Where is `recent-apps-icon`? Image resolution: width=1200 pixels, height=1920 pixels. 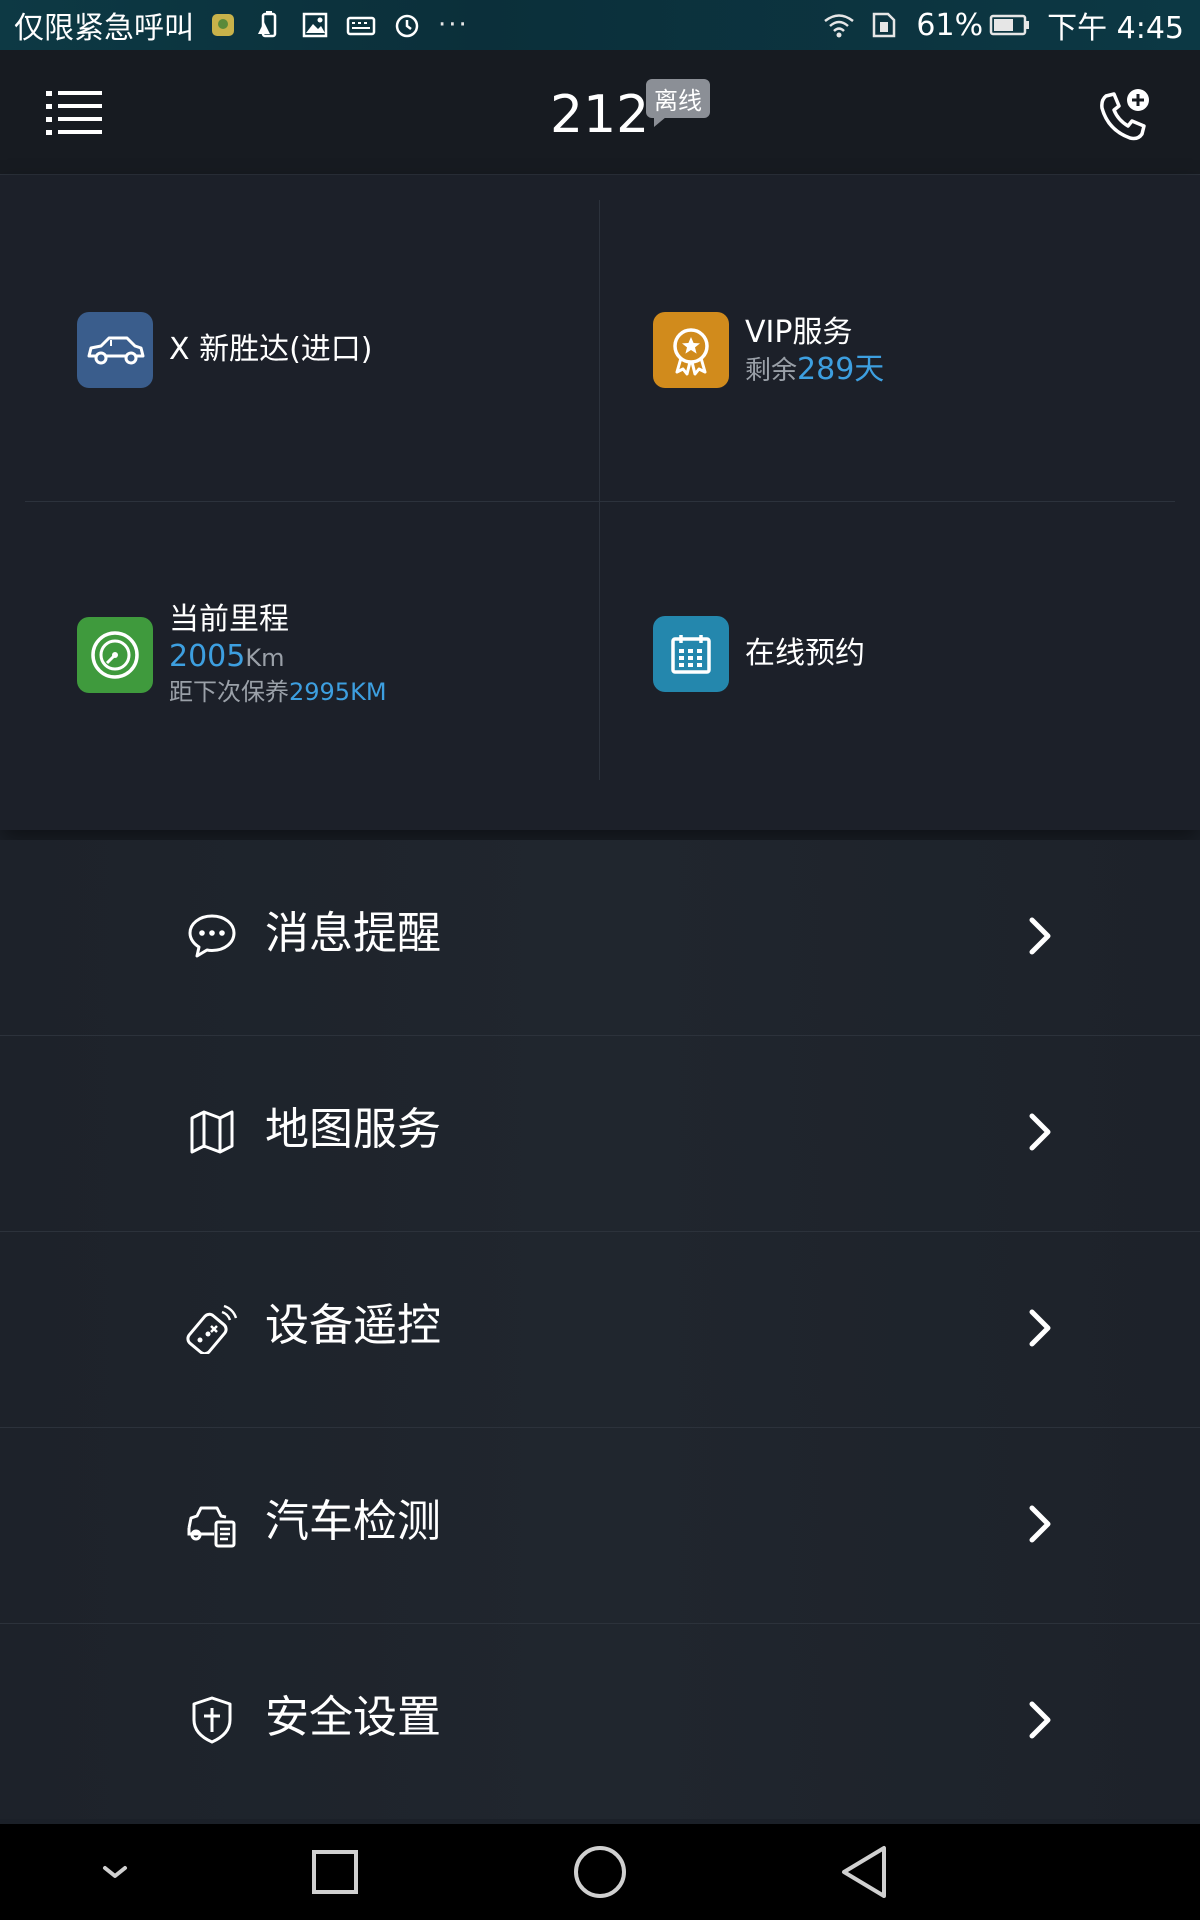
recent-apps-icon is located at coordinates (335, 1872).